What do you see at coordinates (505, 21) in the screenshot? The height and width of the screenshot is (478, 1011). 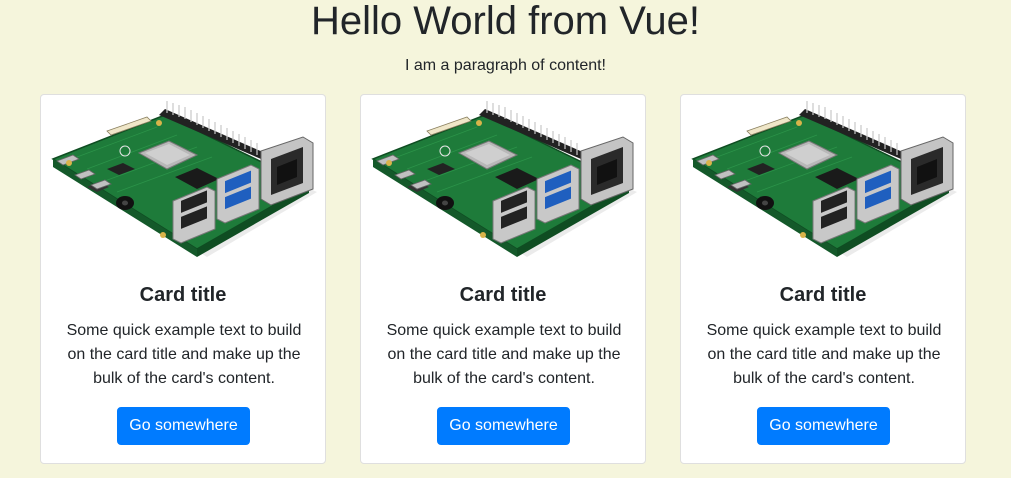 I see `page-title: Hello World from Vue!` at bounding box center [505, 21].